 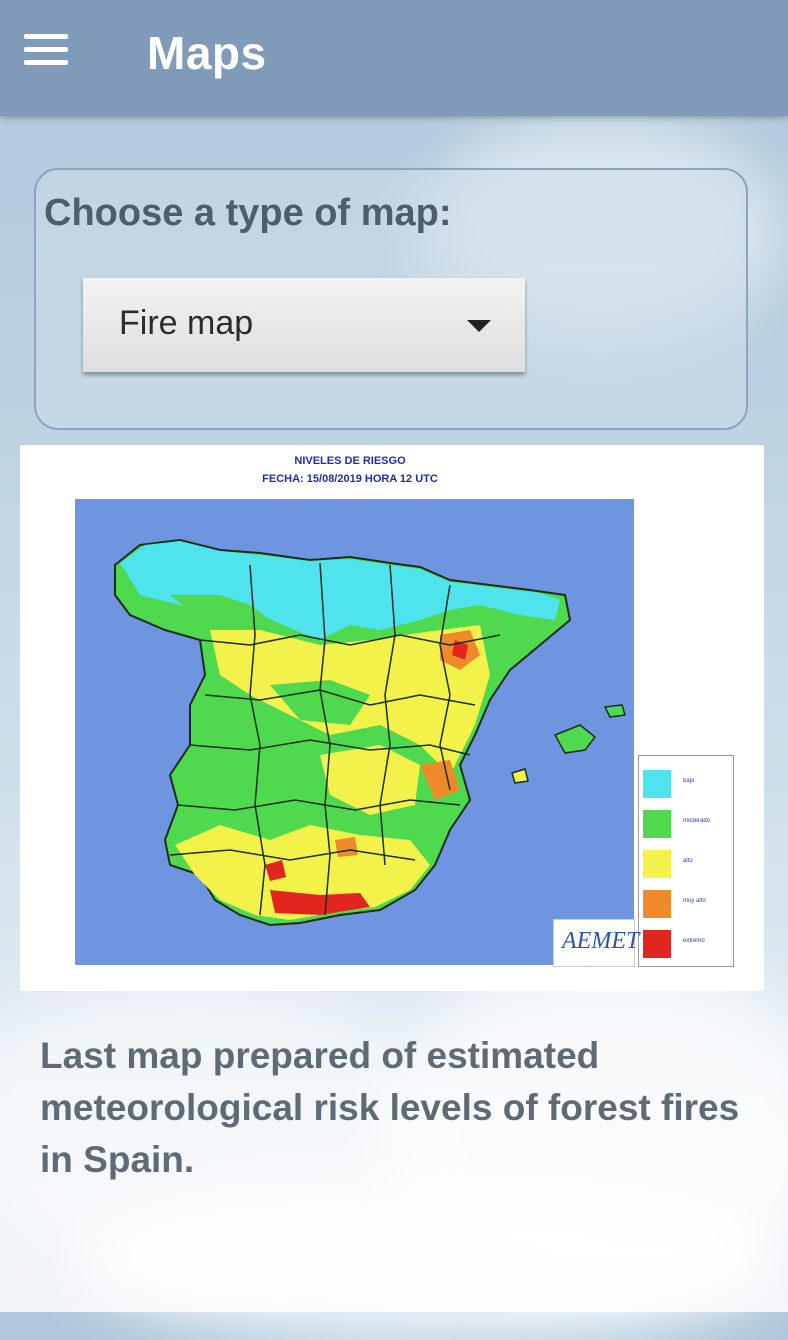 I want to click on legend-label: alto, so click(x=688, y=861).